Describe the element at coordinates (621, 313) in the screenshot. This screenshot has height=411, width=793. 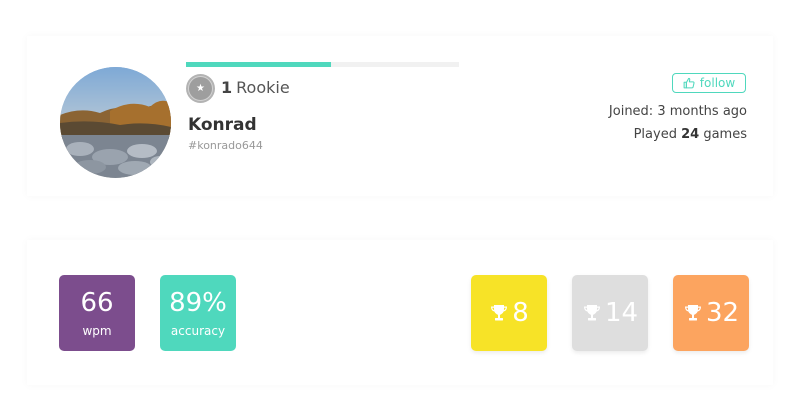
I see `silver-trophy-count: 14` at that location.